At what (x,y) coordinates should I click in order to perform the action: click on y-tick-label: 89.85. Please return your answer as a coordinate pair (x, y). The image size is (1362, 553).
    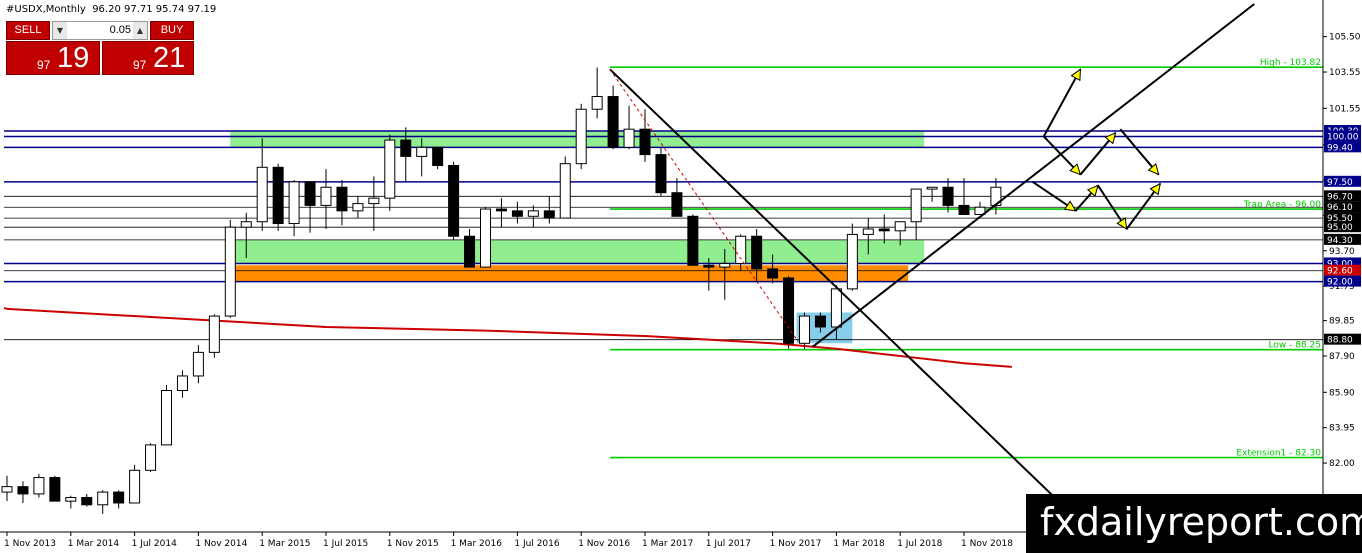
    Looking at the image, I should click on (1342, 322).